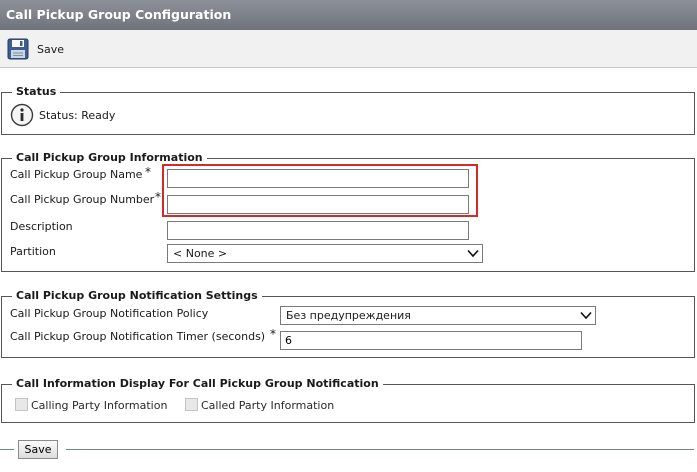 This screenshot has width=697, height=472. What do you see at coordinates (18, 49) in the screenshot?
I see `save-icon` at bounding box center [18, 49].